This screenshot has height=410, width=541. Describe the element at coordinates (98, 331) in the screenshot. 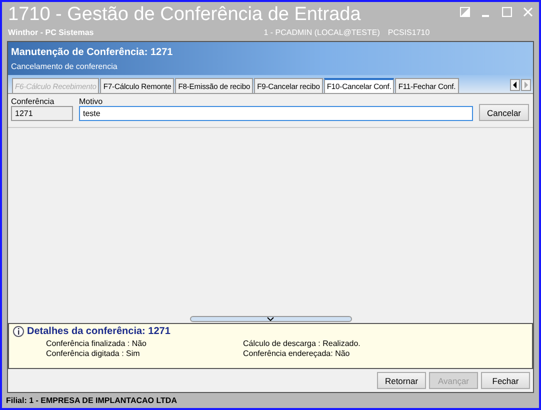

I see `details-title: Detalhes da conferência: 1271` at that location.